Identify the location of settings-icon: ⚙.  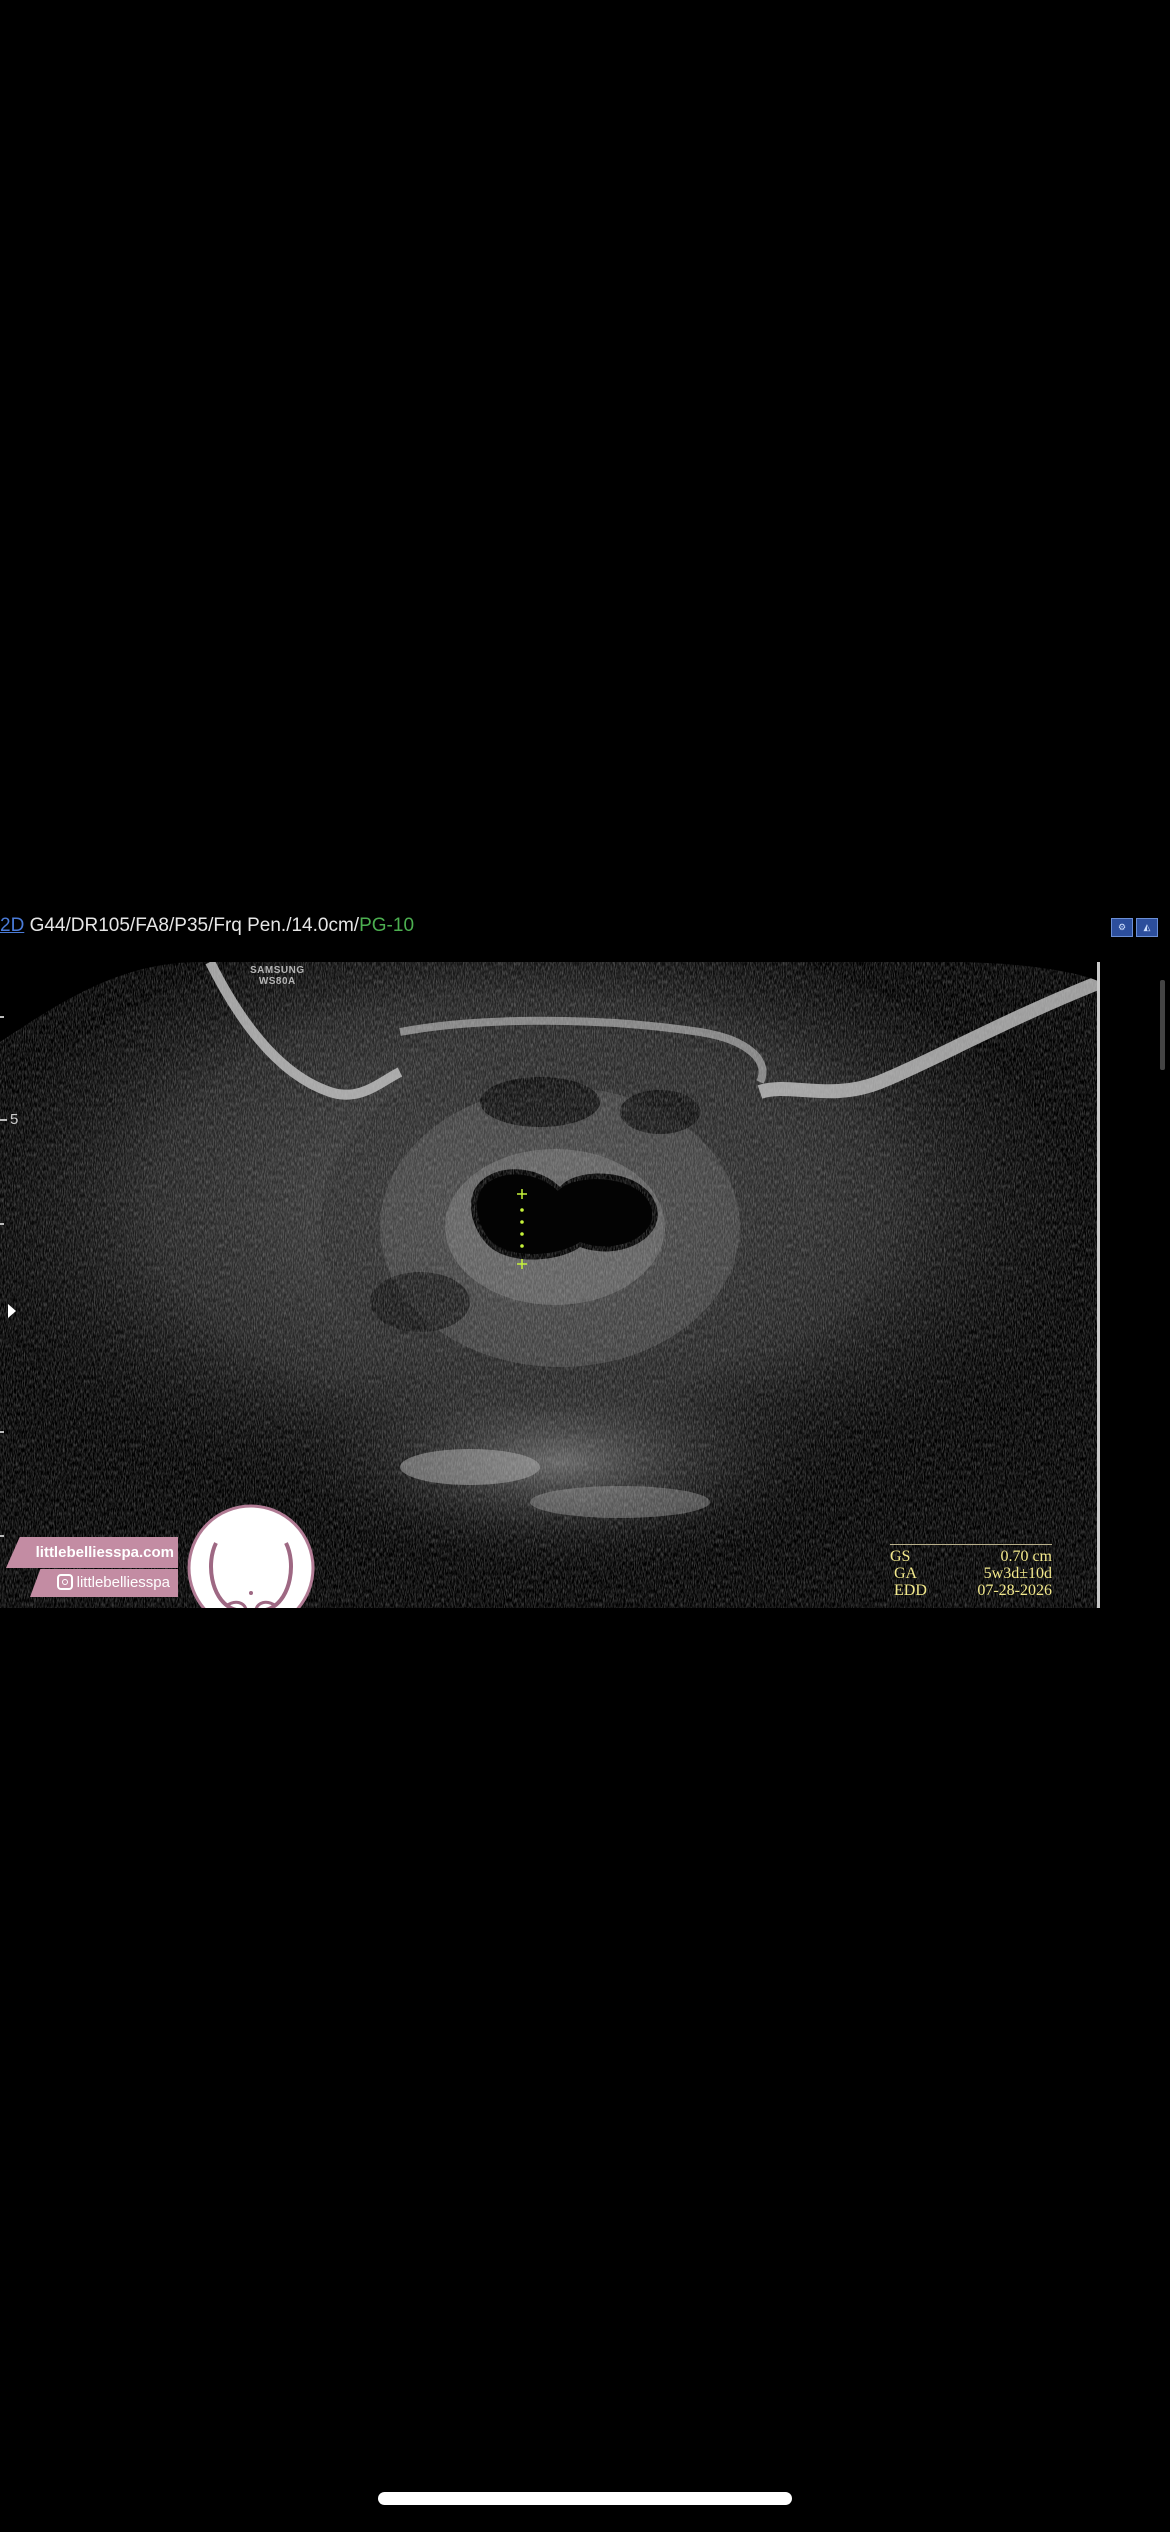
(1122, 927).